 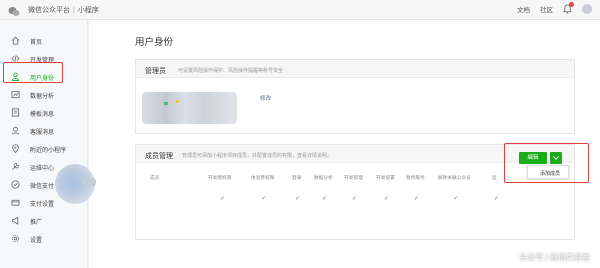 What do you see at coordinates (571, 4) in the screenshot?
I see `notification-badge` at bounding box center [571, 4].